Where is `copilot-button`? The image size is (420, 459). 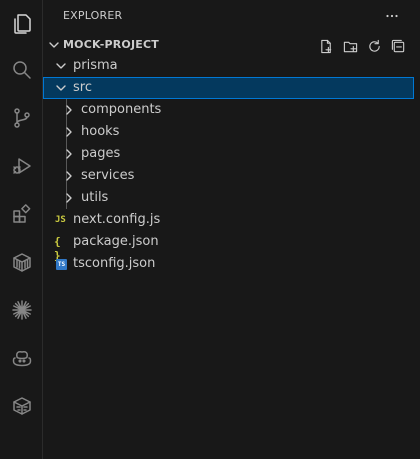 copilot-button is located at coordinates (21, 358).